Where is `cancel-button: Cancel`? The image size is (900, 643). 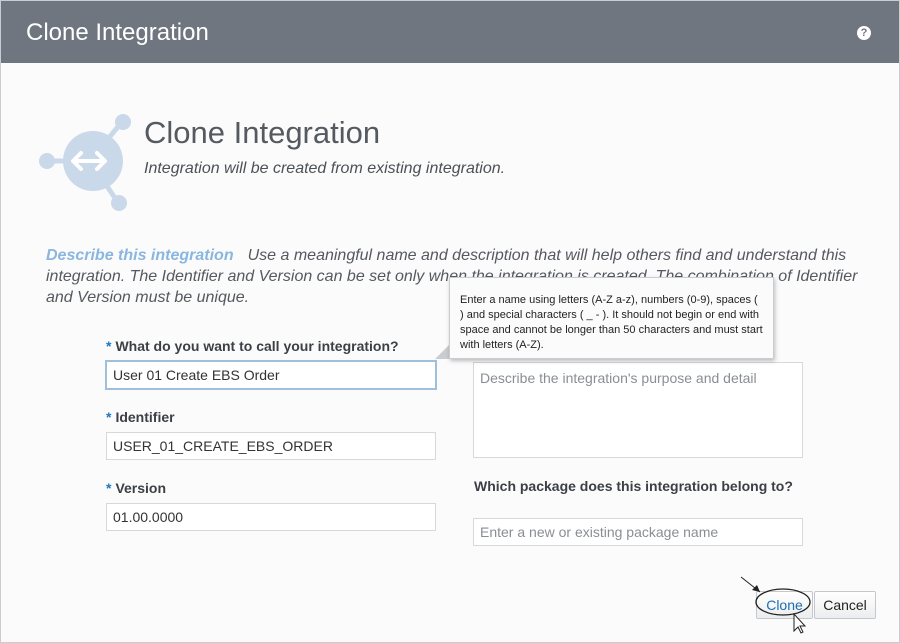 cancel-button: Cancel is located at coordinates (845, 605).